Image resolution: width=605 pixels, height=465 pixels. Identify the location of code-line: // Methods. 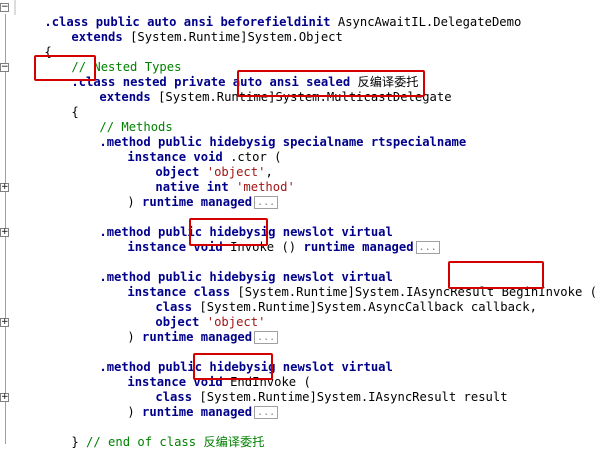
(121, 119).